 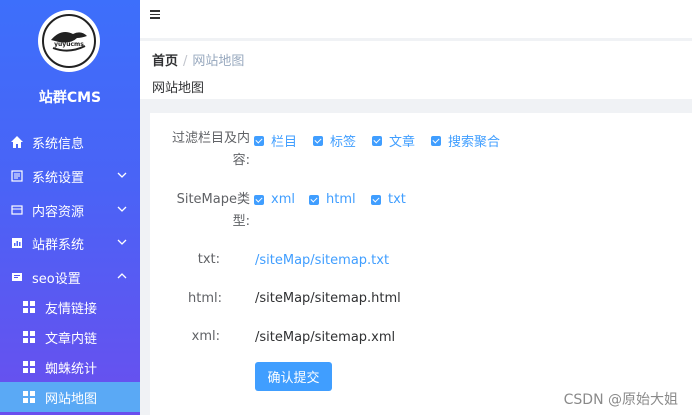 I want to click on logo-mark-icon: yuyucms, so click(x=69, y=41).